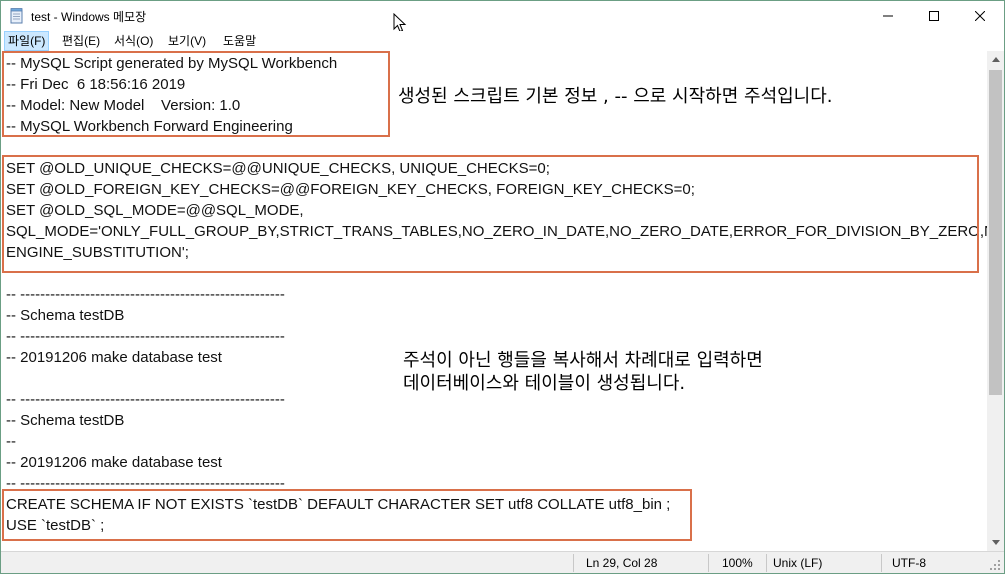 This screenshot has height=574, width=1005. I want to click on menu-format: 서식(O), so click(133, 41).